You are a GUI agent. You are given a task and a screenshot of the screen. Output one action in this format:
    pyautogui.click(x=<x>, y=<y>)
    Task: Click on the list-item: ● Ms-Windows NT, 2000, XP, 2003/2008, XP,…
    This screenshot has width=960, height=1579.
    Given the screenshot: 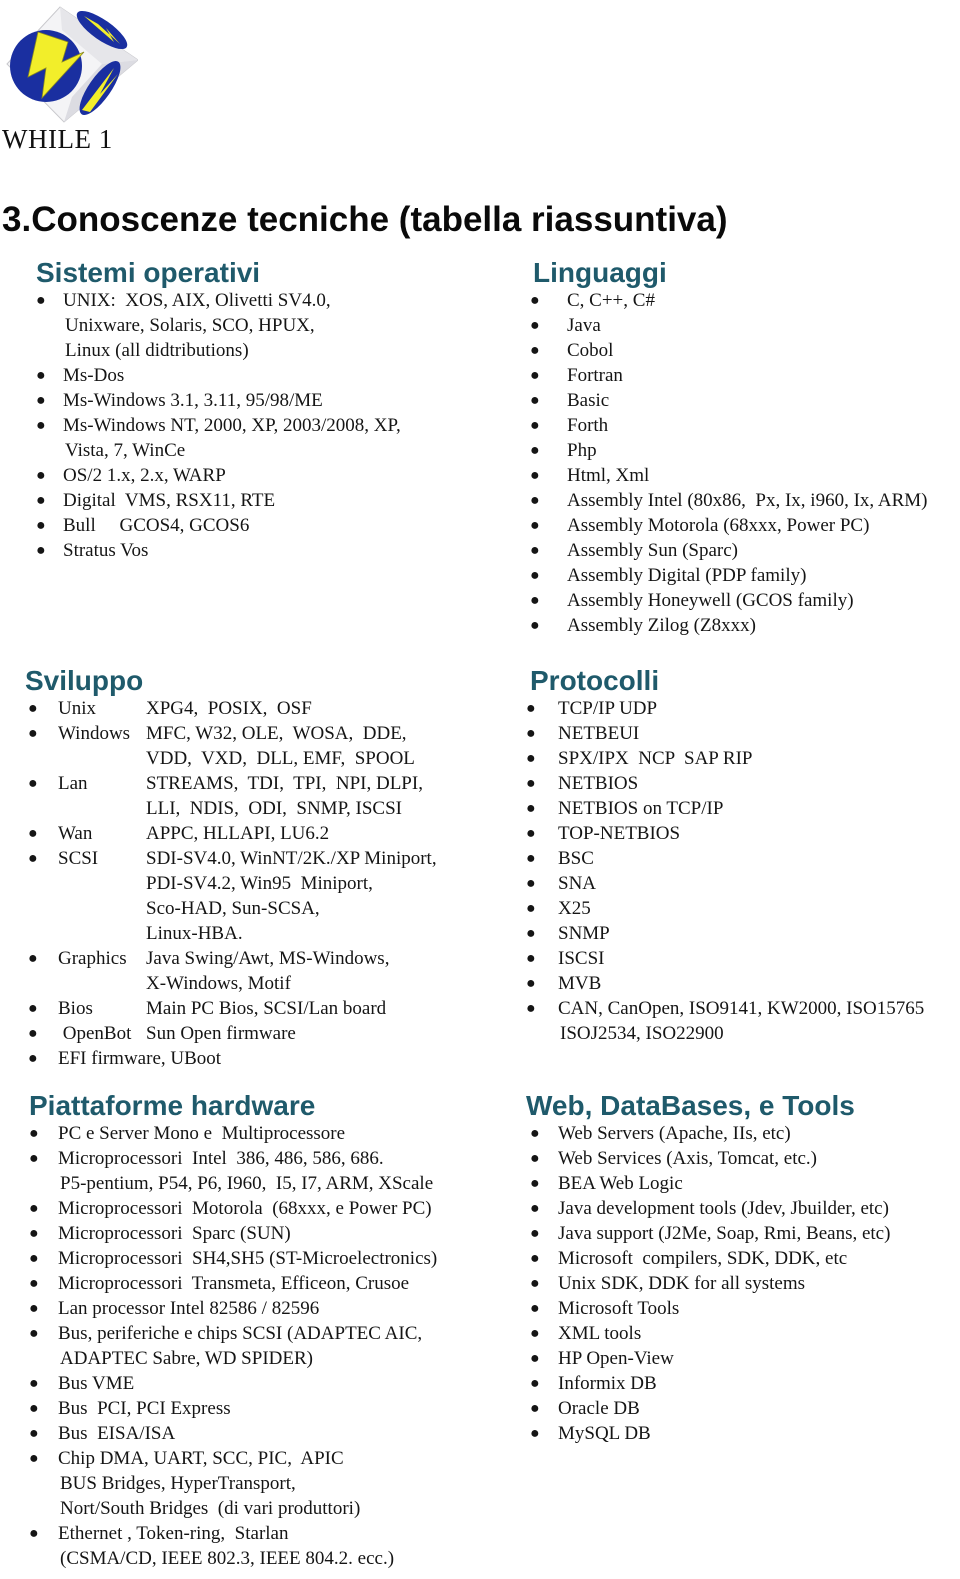 What is the action you would take?
    pyautogui.click(x=217, y=438)
    